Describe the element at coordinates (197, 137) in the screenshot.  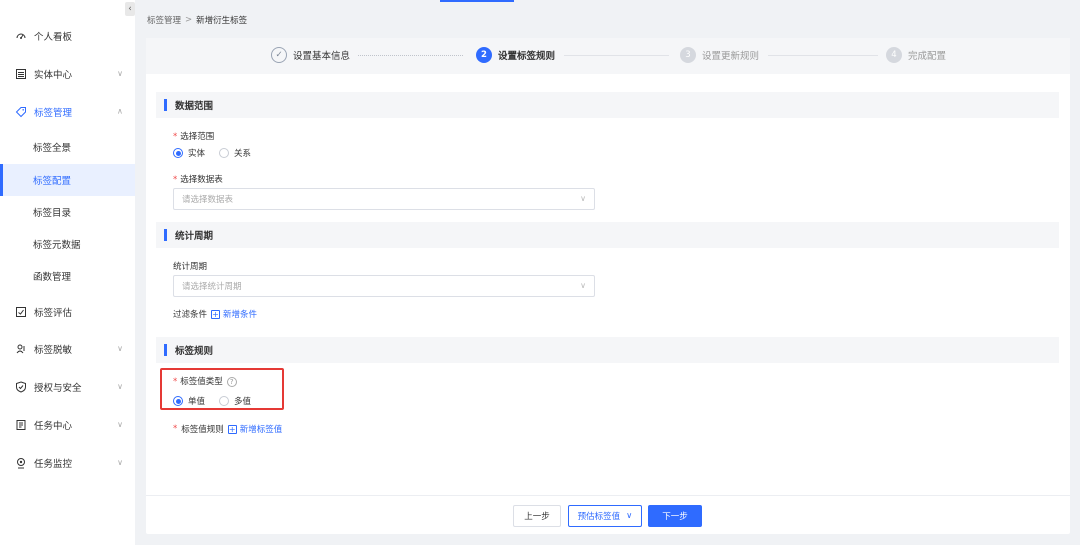
I see `scope-label-text: 选择范围` at that location.